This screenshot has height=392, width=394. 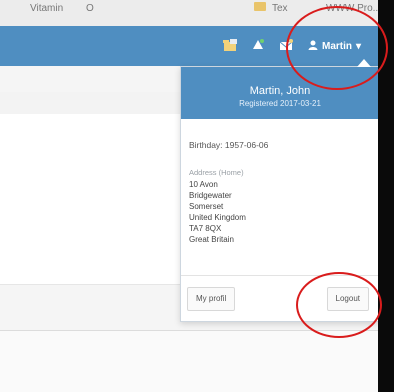 What do you see at coordinates (210, 195) in the screenshot?
I see `address-line: Bridgewater` at bounding box center [210, 195].